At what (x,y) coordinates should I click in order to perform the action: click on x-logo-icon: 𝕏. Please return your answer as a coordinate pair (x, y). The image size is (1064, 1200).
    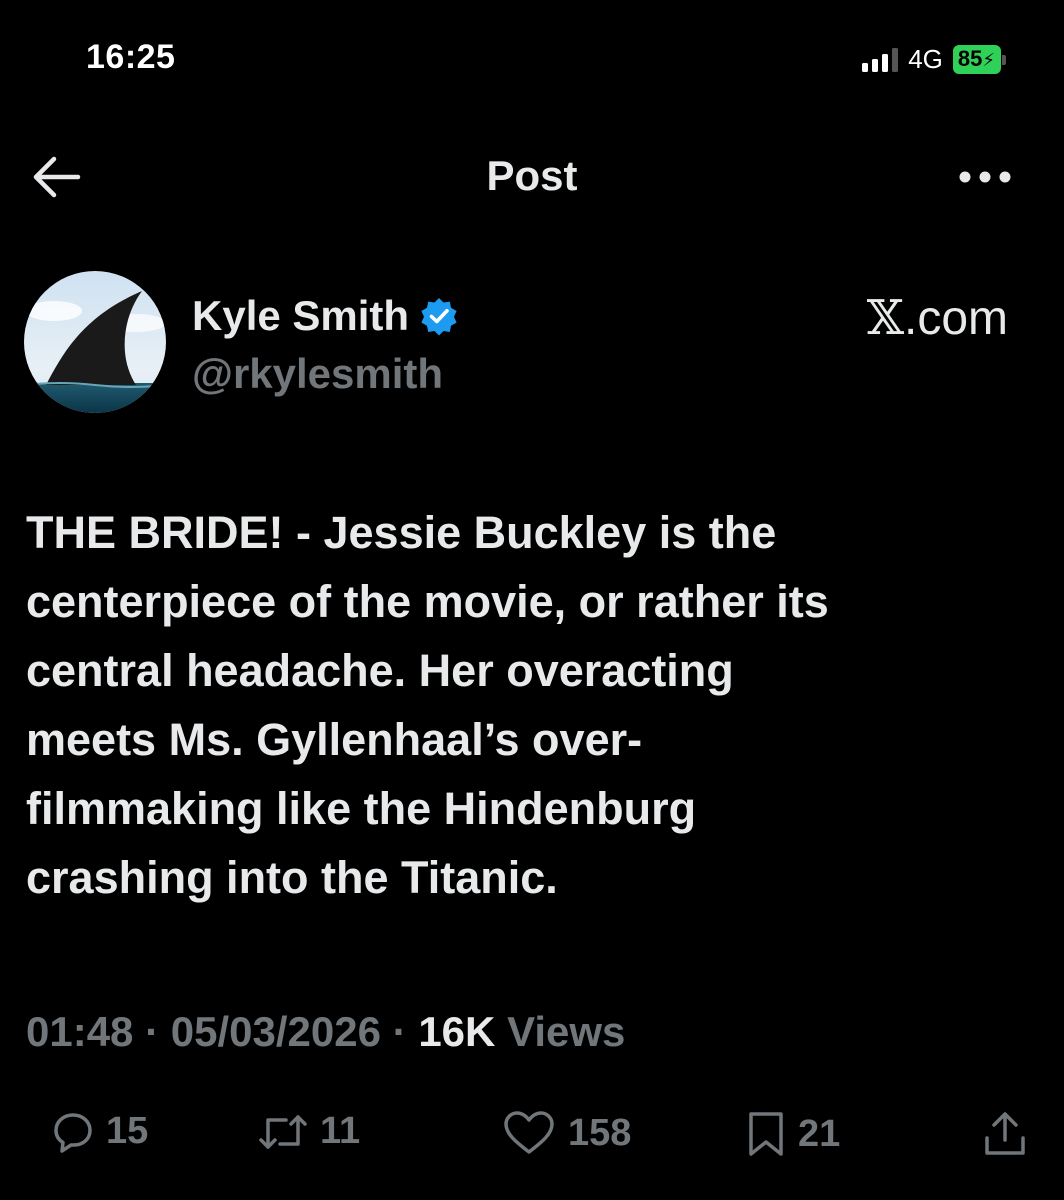
    Looking at the image, I should click on (885, 318).